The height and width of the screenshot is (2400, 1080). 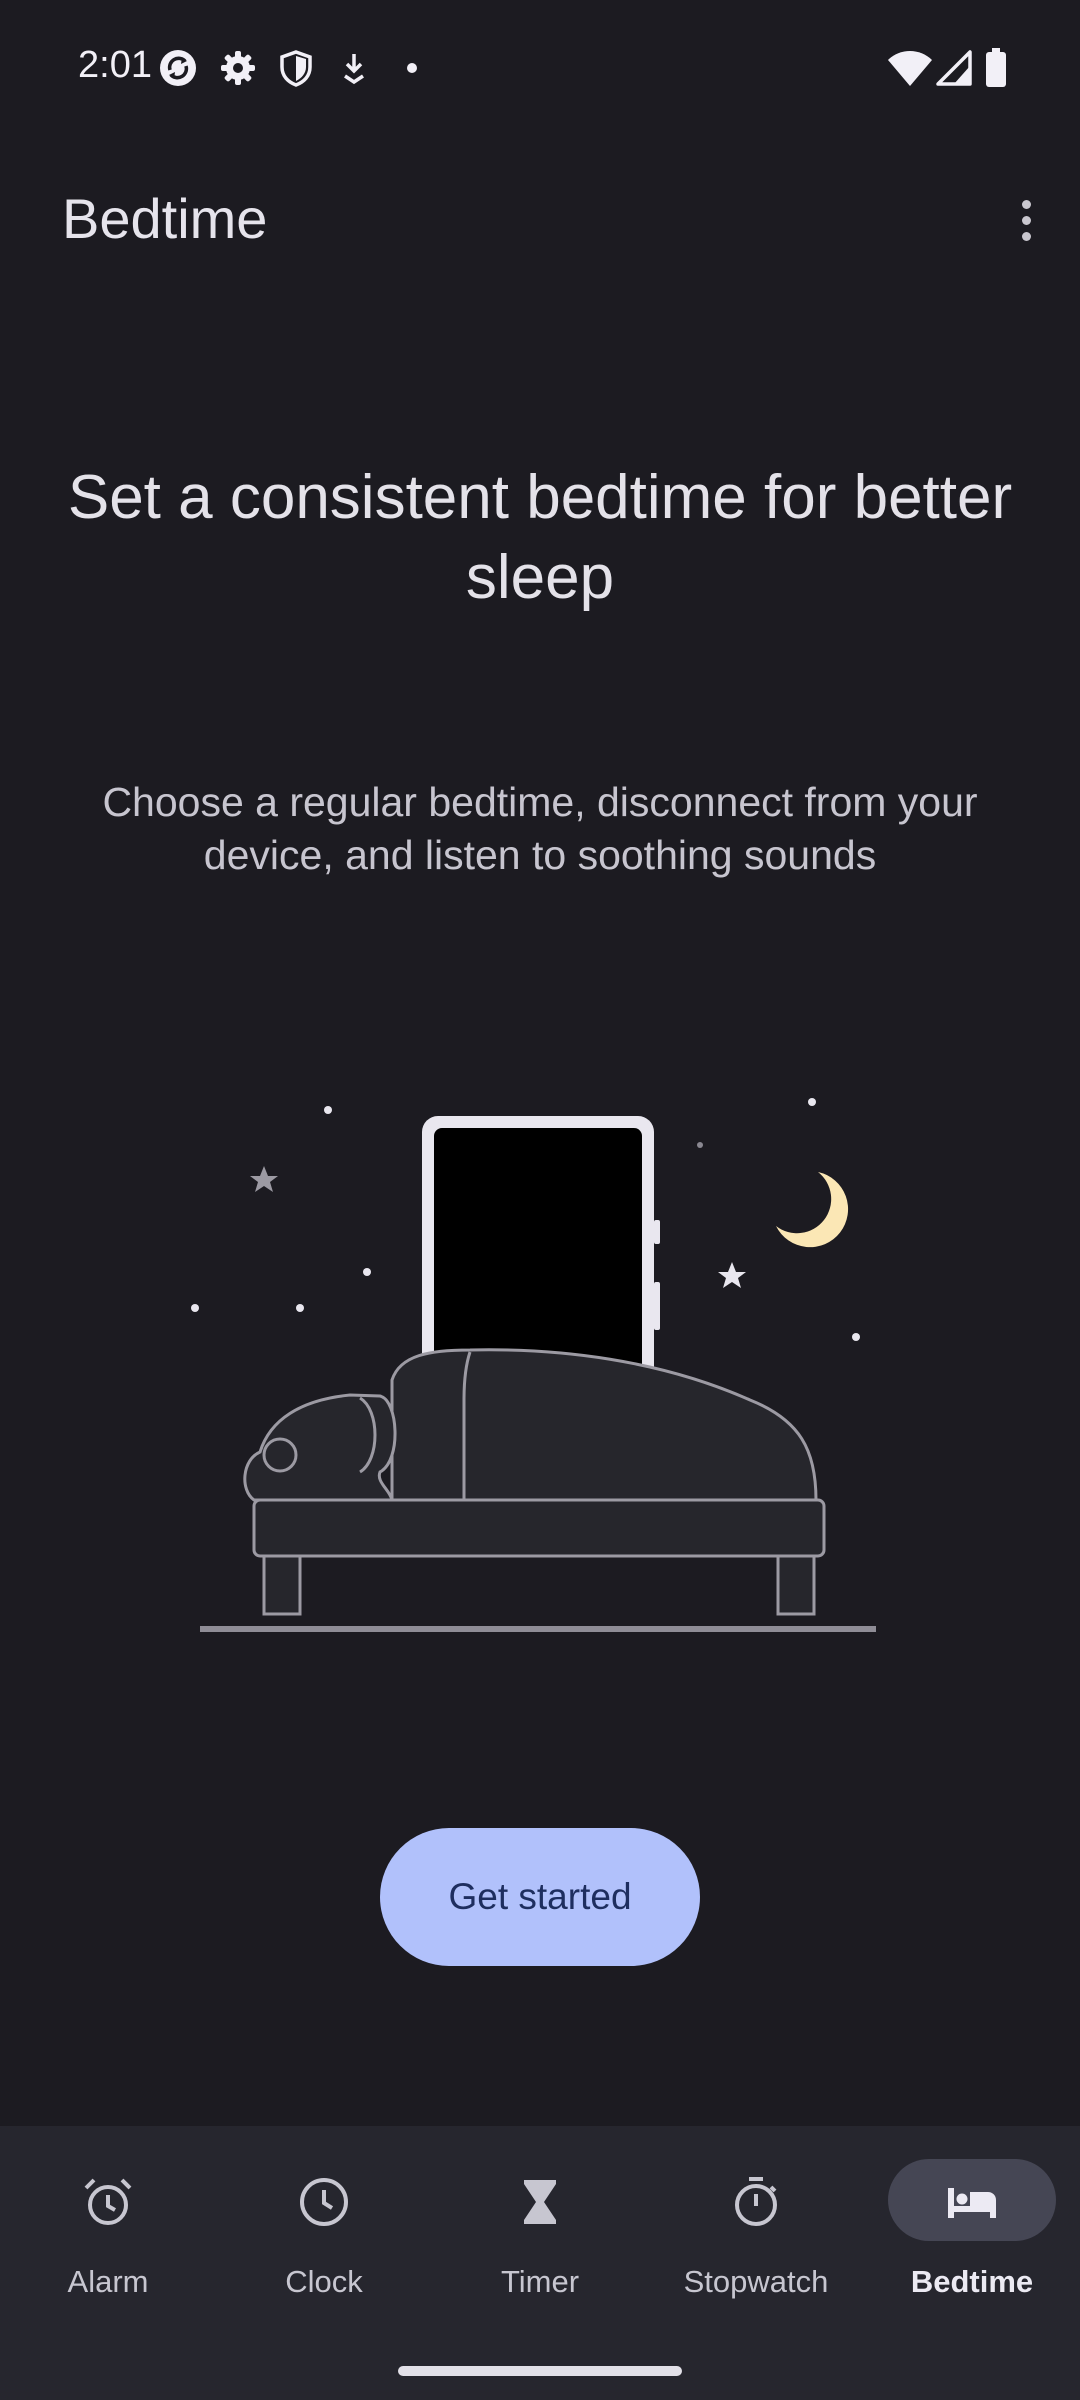 I want to click on shield-icon, so click(x=296, y=68).